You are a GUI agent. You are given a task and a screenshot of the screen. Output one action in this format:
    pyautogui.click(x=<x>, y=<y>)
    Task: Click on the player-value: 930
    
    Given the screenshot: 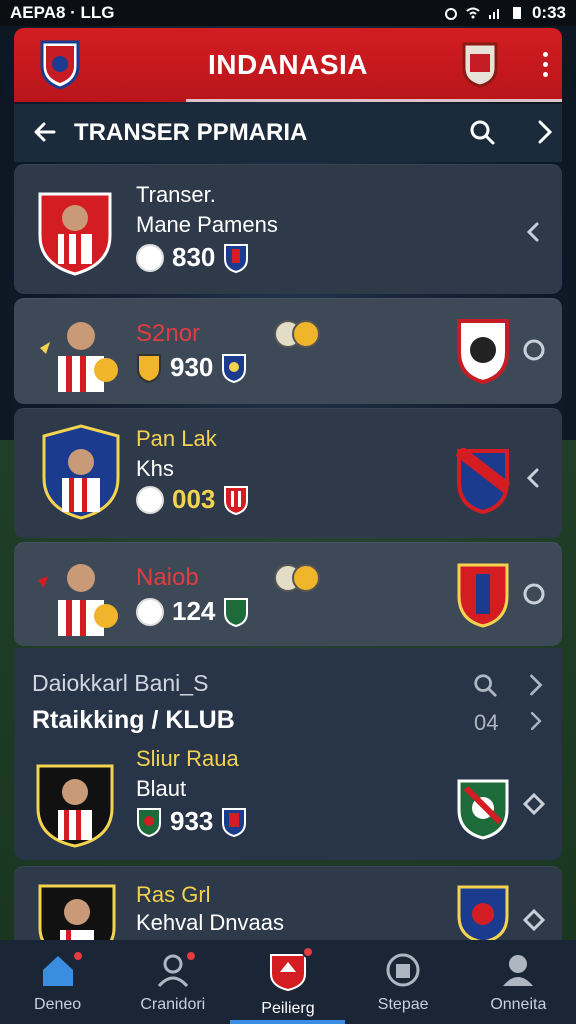 What is the action you would take?
    pyautogui.click(x=192, y=367)
    